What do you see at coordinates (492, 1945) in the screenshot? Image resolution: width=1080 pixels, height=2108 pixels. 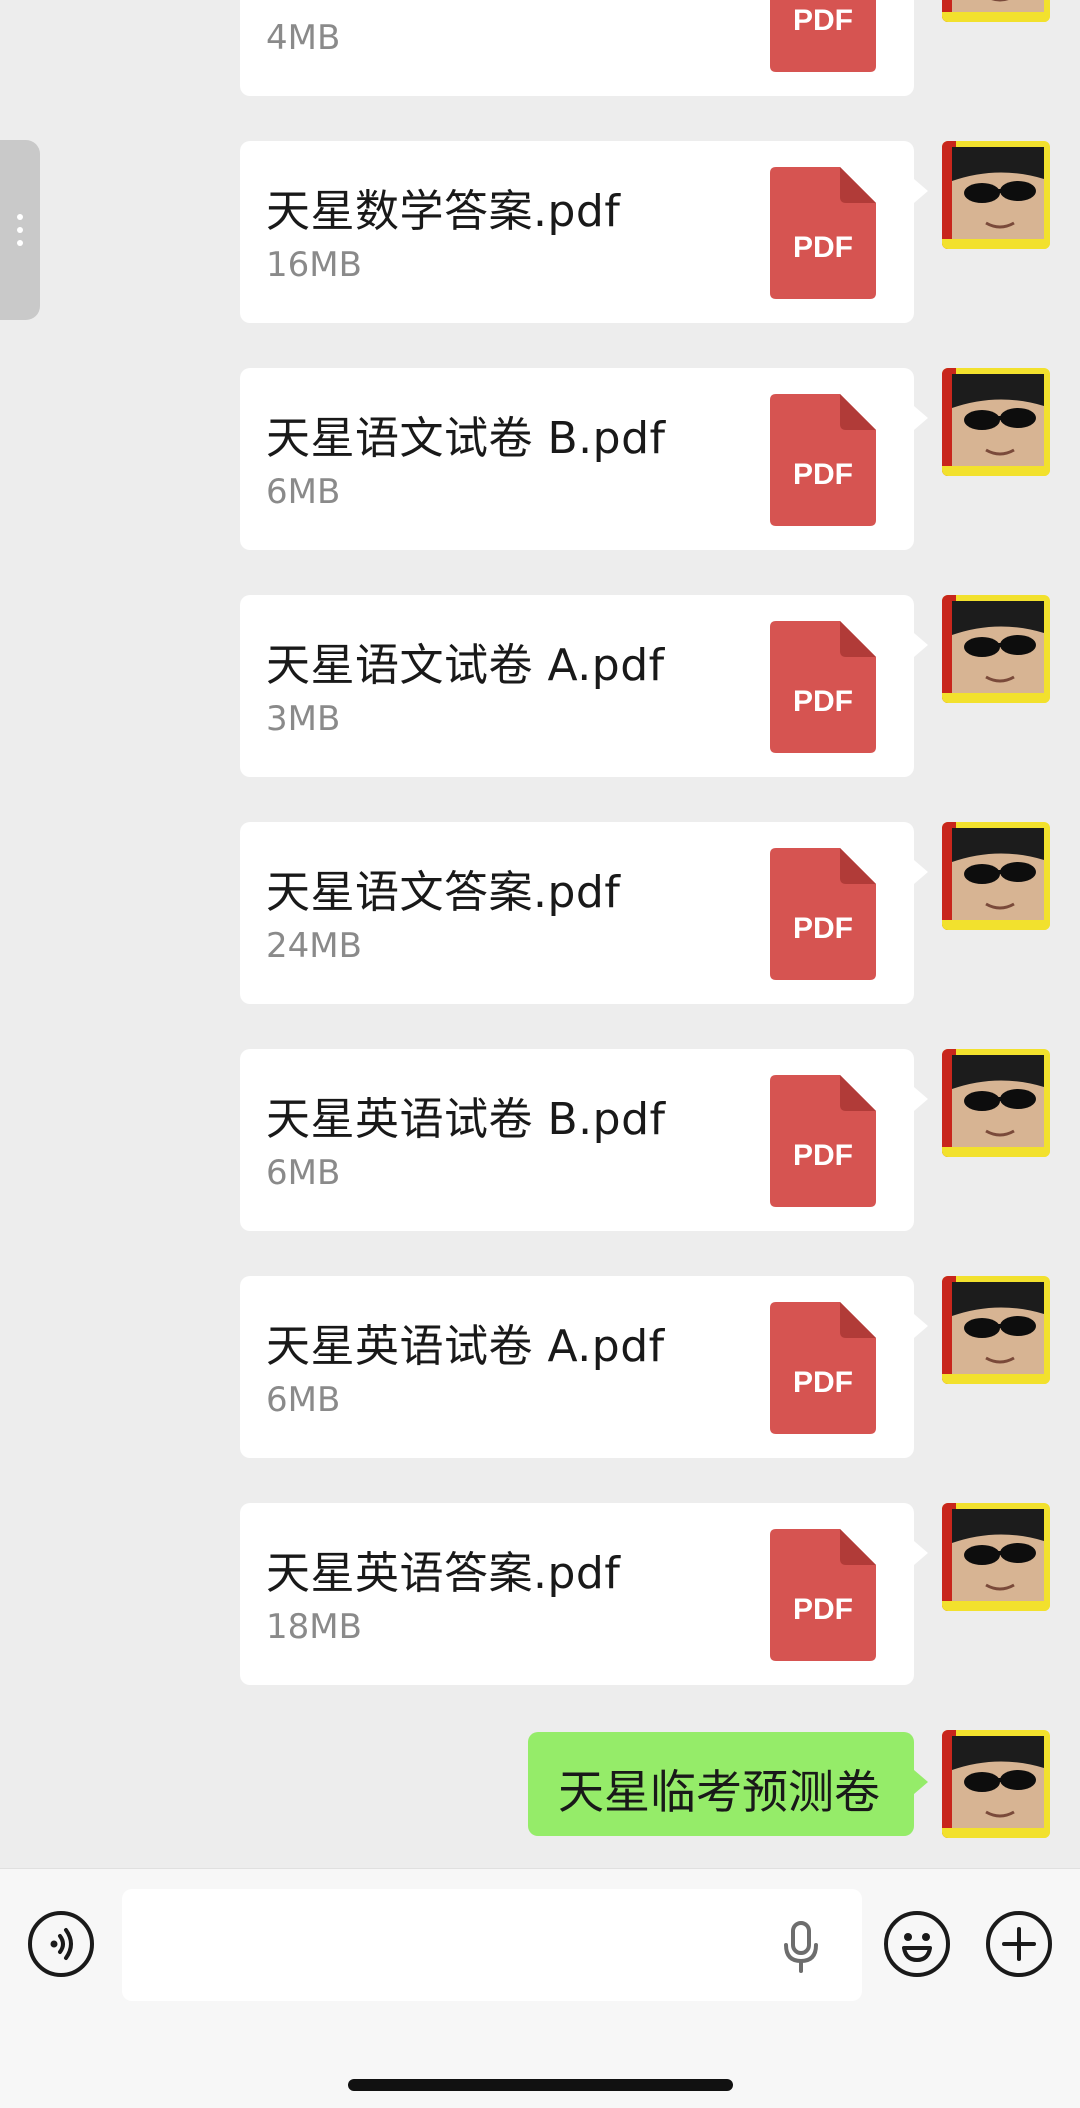 I see `message-input` at bounding box center [492, 1945].